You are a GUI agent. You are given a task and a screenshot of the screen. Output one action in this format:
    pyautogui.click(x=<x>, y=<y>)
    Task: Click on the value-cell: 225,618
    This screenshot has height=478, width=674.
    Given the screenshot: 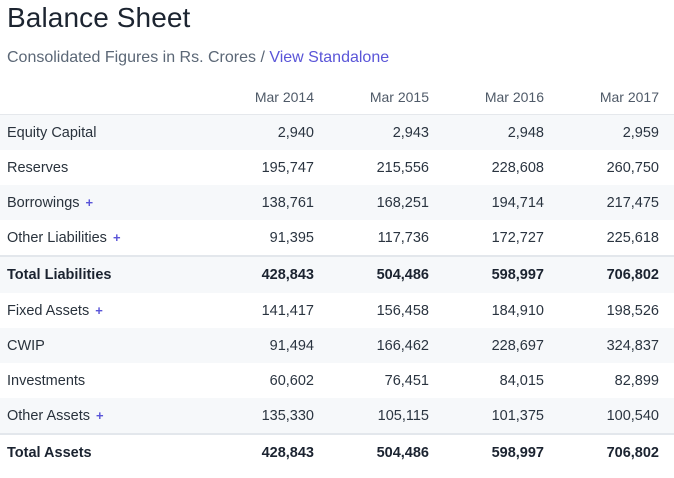 What is the action you would take?
    pyautogui.click(x=632, y=237)
    